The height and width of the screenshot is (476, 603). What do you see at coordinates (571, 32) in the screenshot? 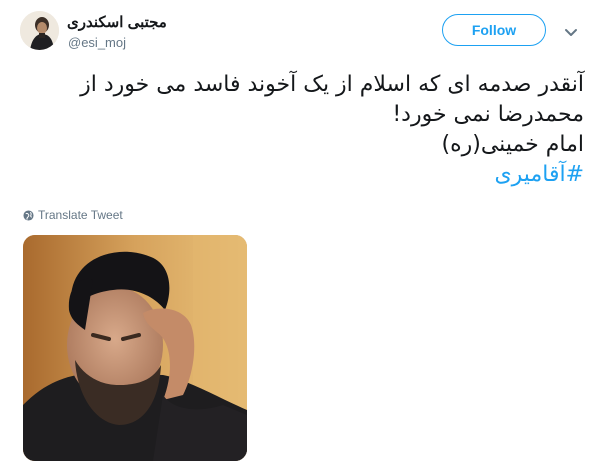
I see `chevron-down-icon` at bounding box center [571, 32].